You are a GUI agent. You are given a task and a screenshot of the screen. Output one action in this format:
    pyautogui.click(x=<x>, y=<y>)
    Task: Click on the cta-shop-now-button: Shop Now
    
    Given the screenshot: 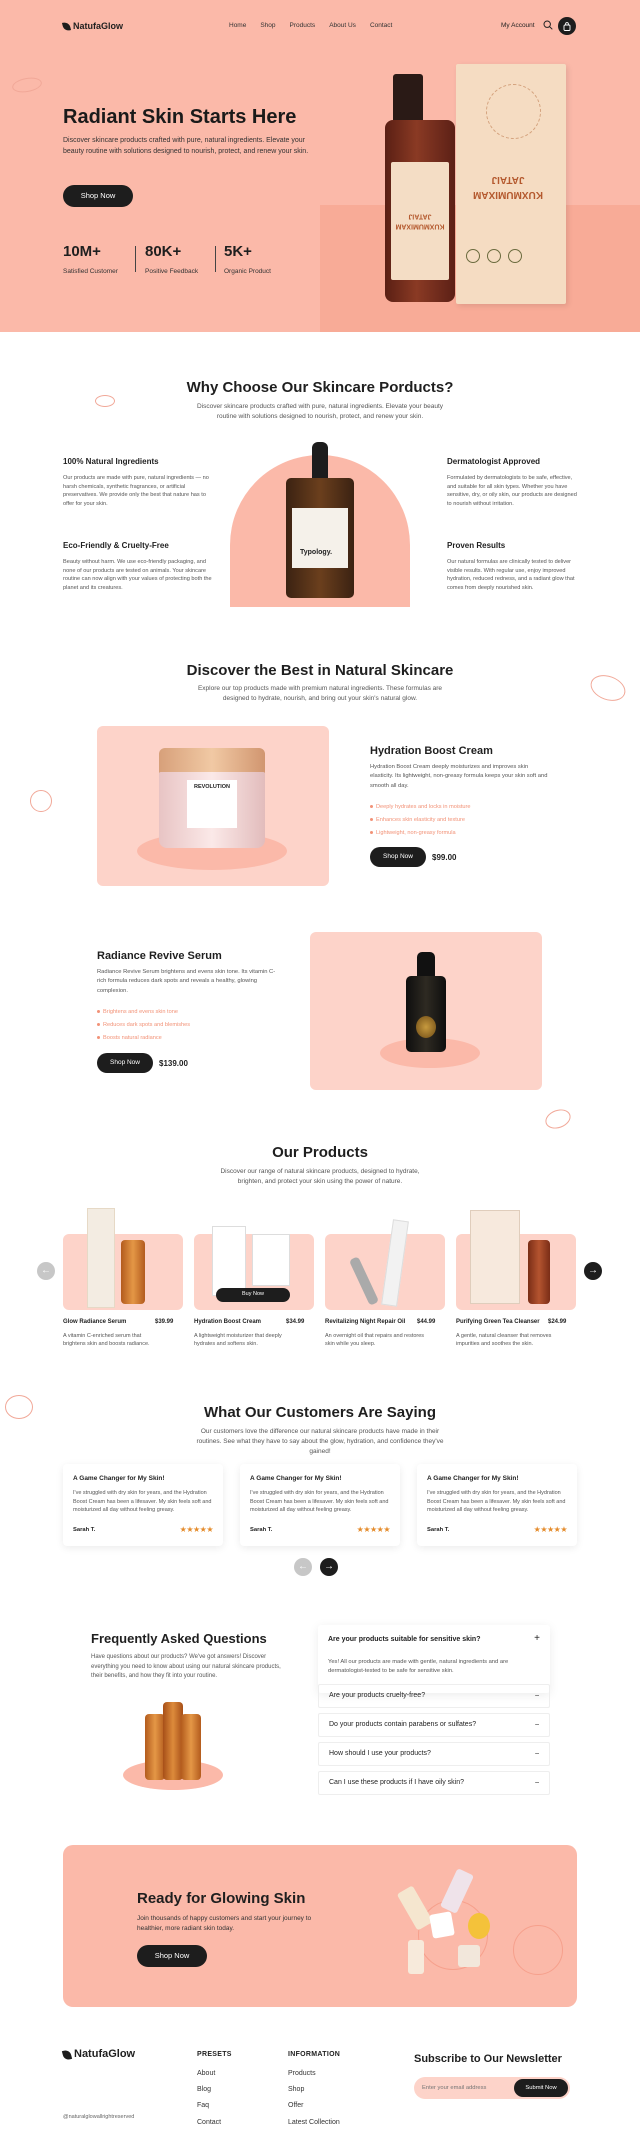 What is the action you would take?
    pyautogui.click(x=172, y=1956)
    